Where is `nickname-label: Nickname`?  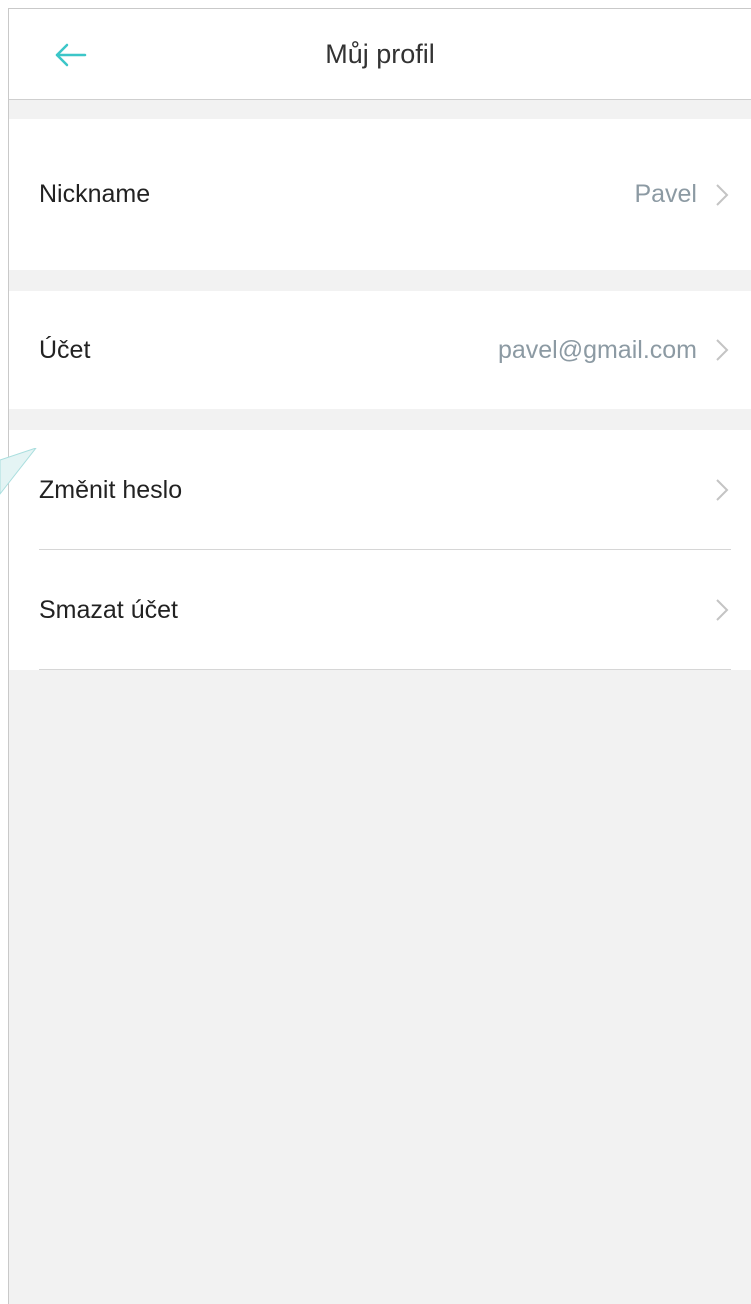
nickname-label: Nickname is located at coordinates (95, 194).